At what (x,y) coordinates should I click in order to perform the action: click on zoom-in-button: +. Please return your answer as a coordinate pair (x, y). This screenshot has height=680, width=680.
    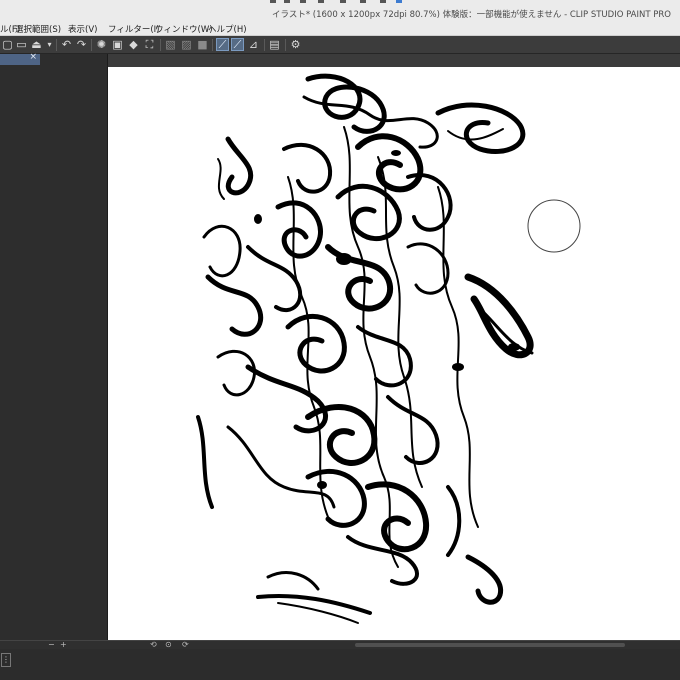
    Looking at the image, I should click on (63, 644).